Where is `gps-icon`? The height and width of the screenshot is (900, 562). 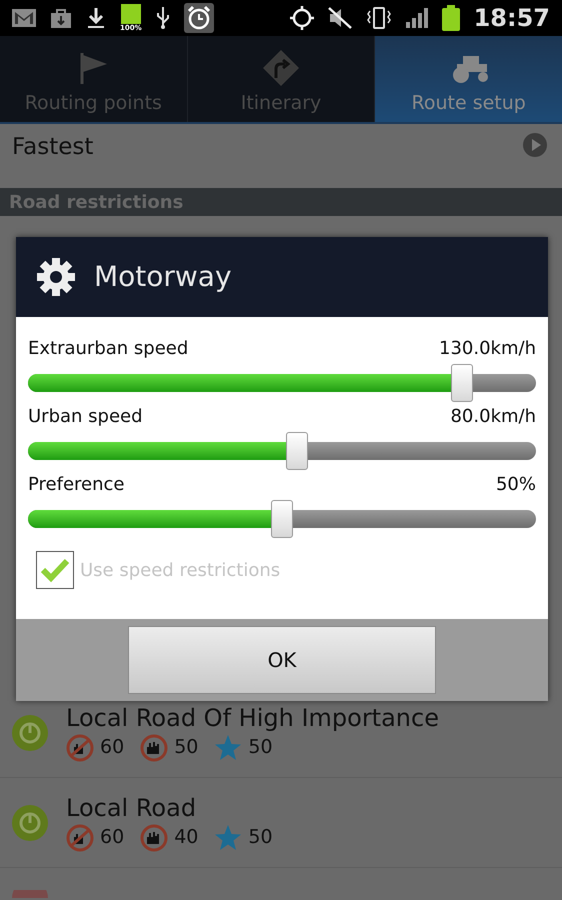
gps-icon is located at coordinates (302, 18).